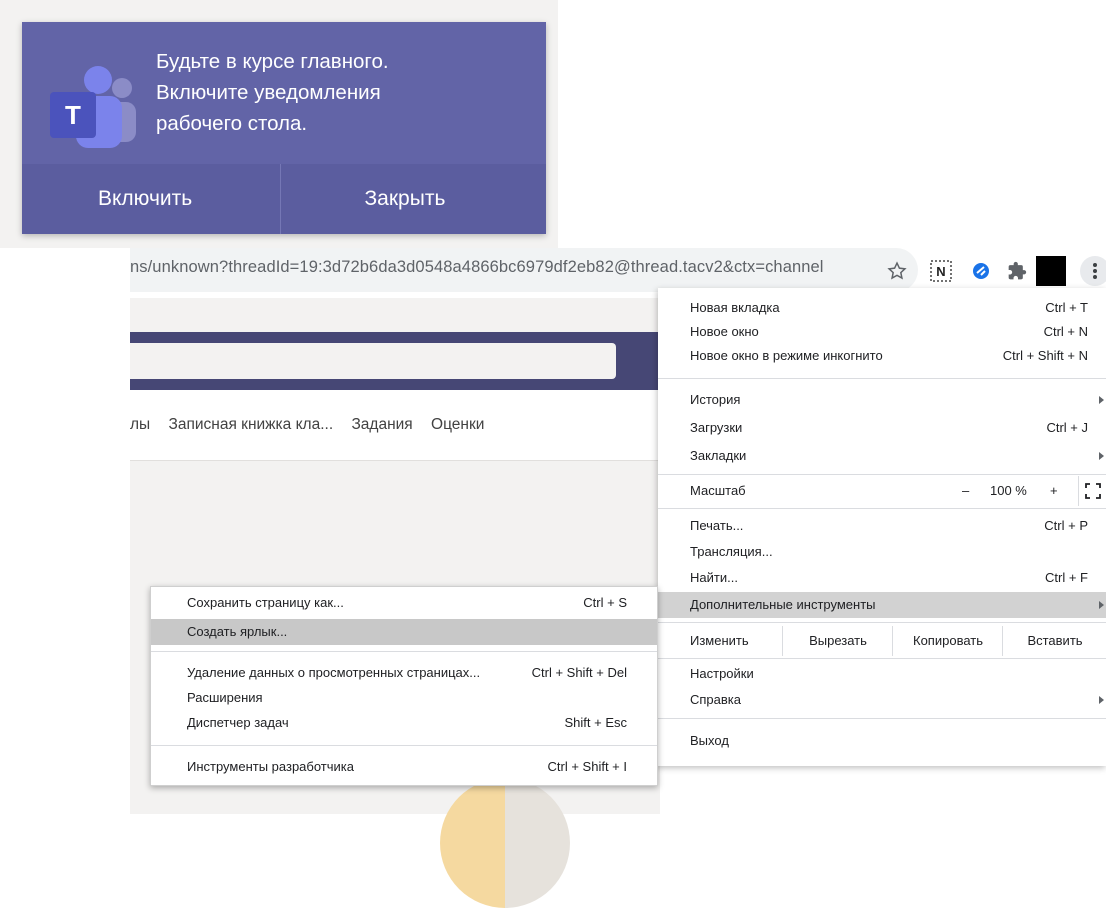 The image size is (1106, 908). Describe the element at coordinates (270, 766) in the screenshot. I see `menu-label: Инструменты разработчика` at that location.